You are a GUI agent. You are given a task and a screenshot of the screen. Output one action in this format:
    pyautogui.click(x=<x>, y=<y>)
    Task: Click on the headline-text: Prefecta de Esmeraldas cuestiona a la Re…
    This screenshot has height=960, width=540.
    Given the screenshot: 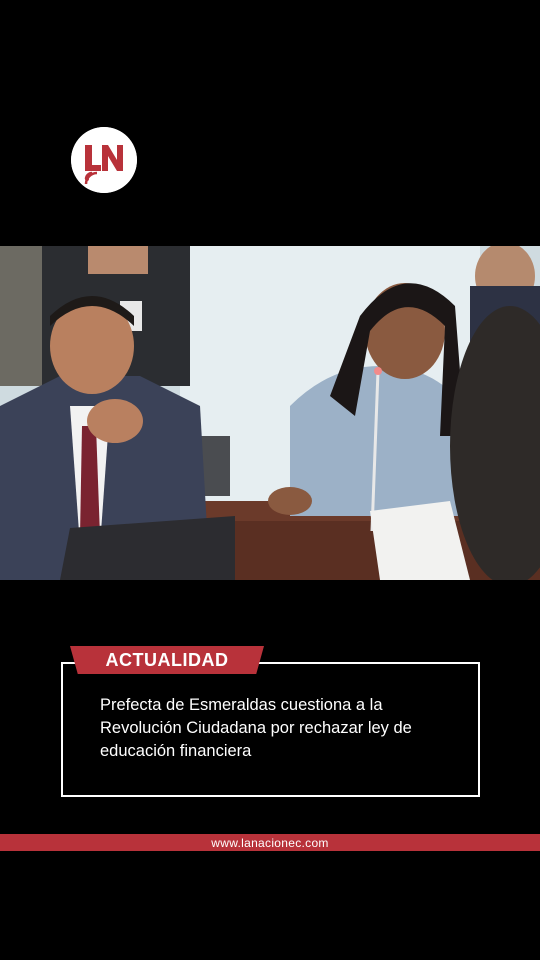 What is the action you would take?
    pyautogui.click(x=256, y=728)
    